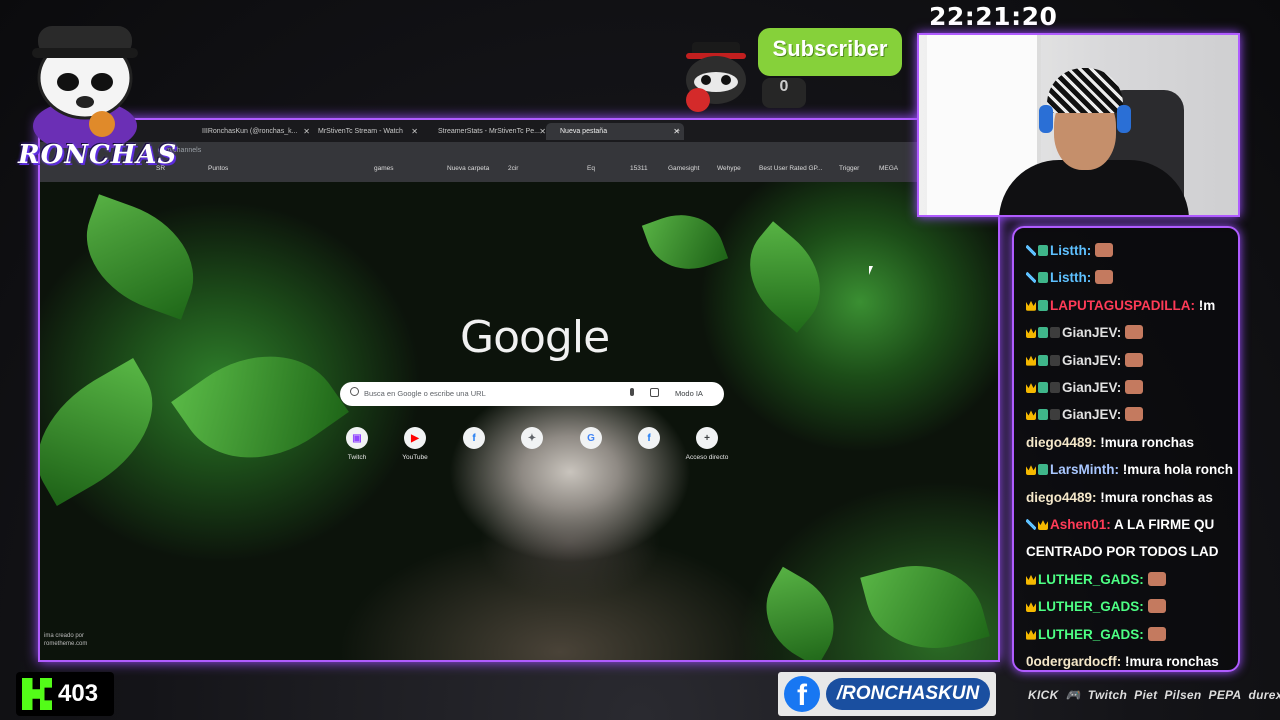 The image size is (1280, 720). Describe the element at coordinates (888, 168) in the screenshot. I see `bookmark-item: MEGA` at that location.